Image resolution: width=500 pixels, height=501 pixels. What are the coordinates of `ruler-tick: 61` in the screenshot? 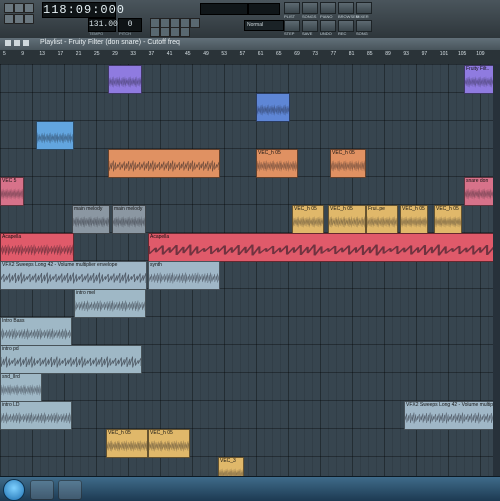 It's located at (260, 54).